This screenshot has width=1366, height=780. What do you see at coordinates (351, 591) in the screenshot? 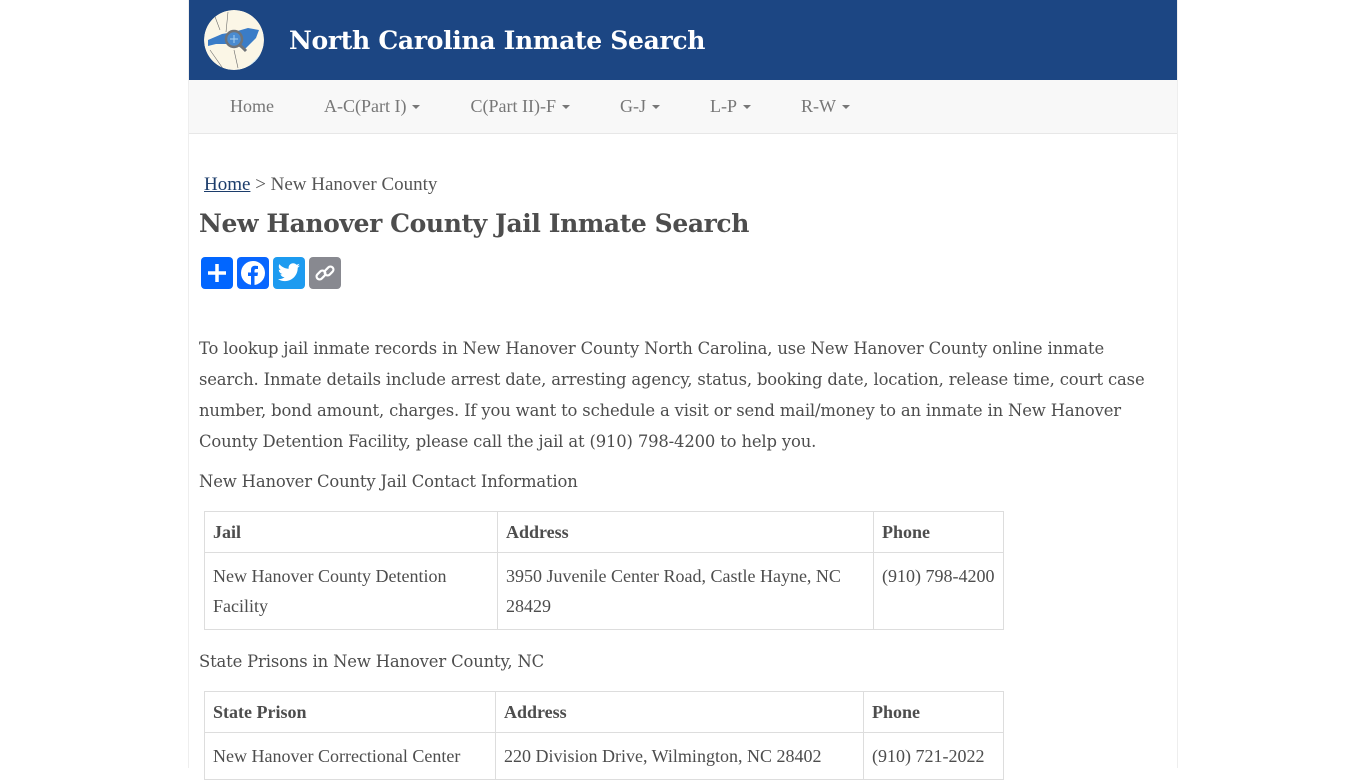
I see `jail-name-cell: New Hanover County Detention Facility` at bounding box center [351, 591].